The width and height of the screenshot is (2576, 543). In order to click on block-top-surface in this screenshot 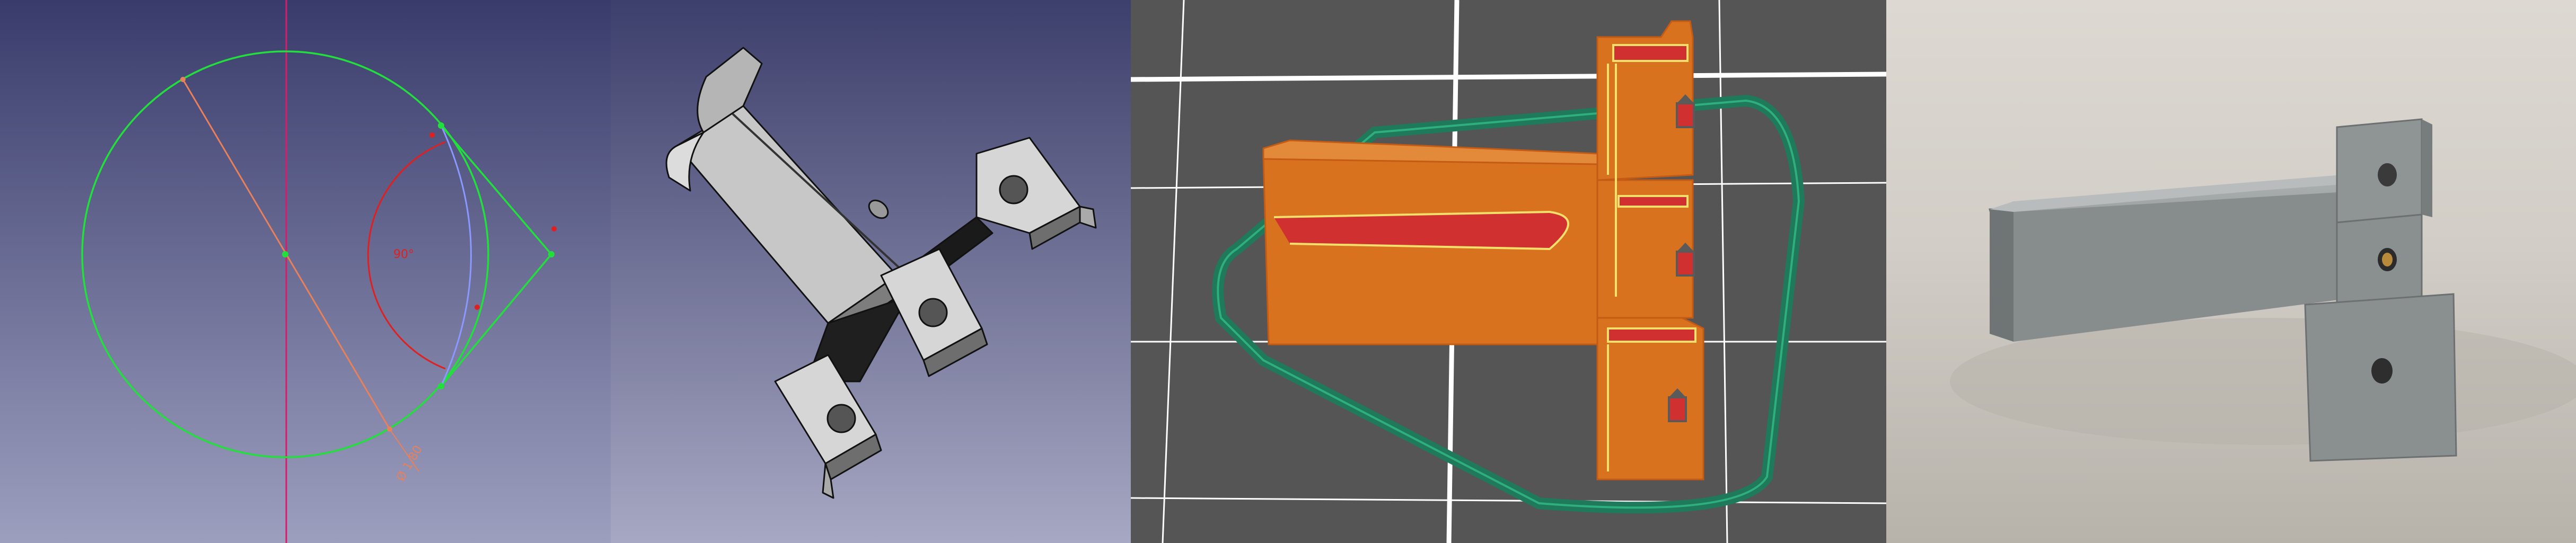, I will do `click(1650, 53)`.